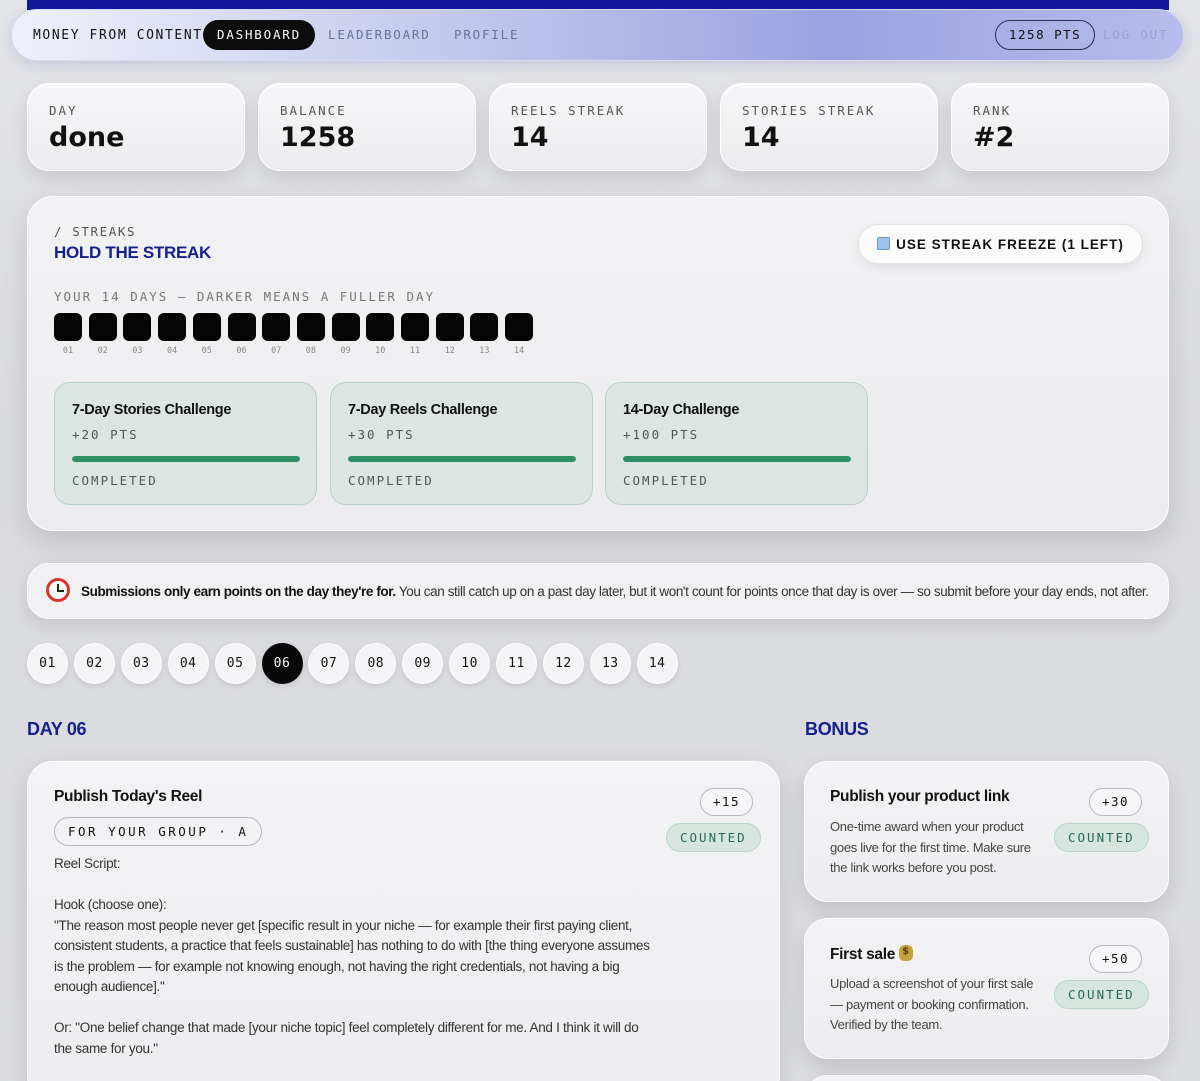 The height and width of the screenshot is (1081, 1200). I want to click on streak-day-label: 12, so click(449, 351).